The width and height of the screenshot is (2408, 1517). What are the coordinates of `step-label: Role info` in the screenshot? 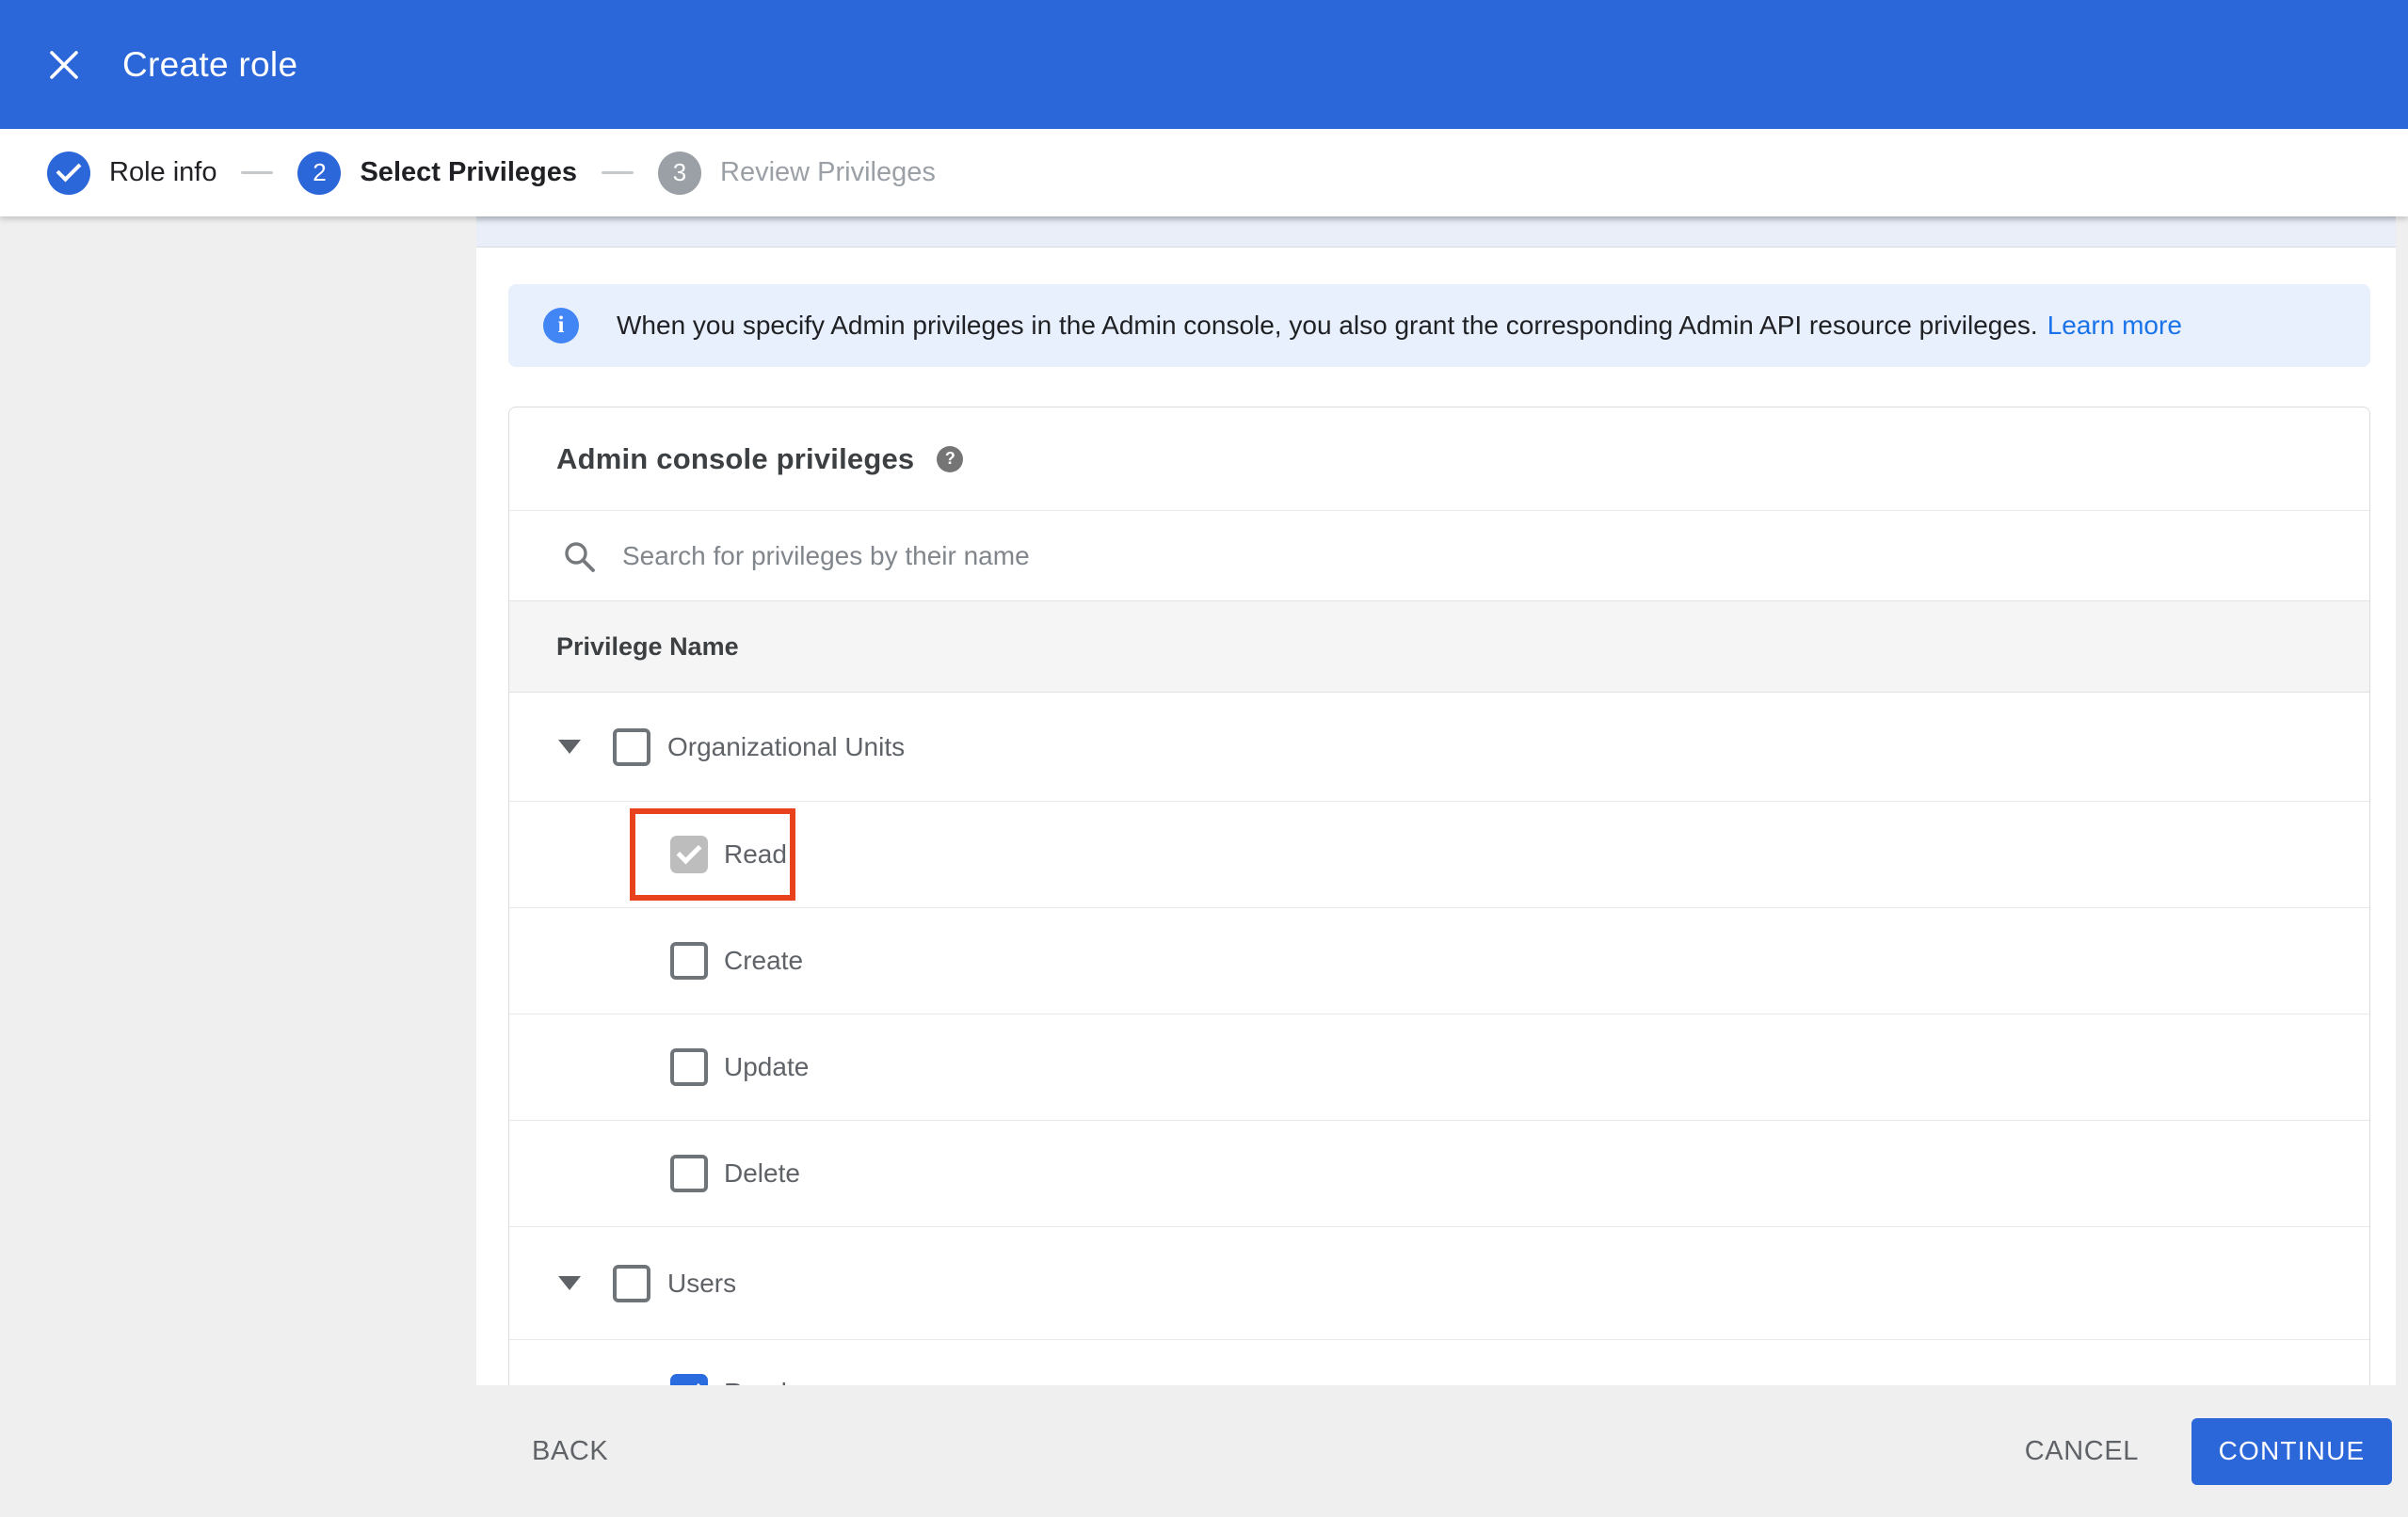 It's located at (163, 172).